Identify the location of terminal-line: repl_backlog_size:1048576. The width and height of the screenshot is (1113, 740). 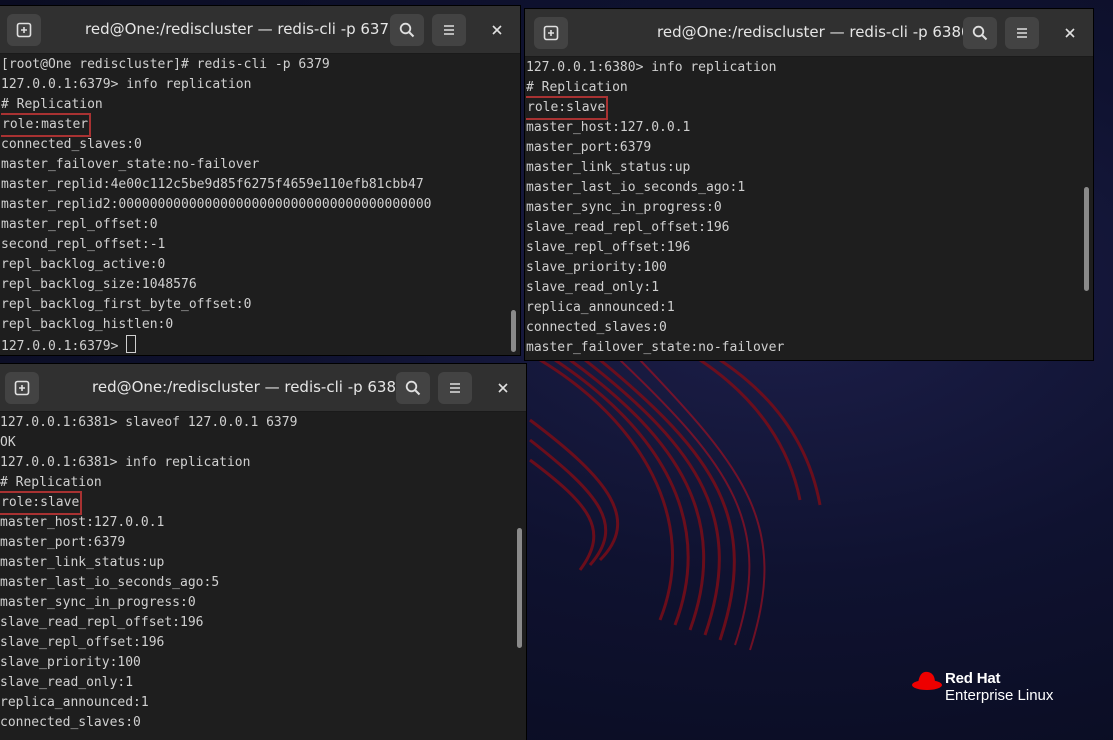
(99, 284).